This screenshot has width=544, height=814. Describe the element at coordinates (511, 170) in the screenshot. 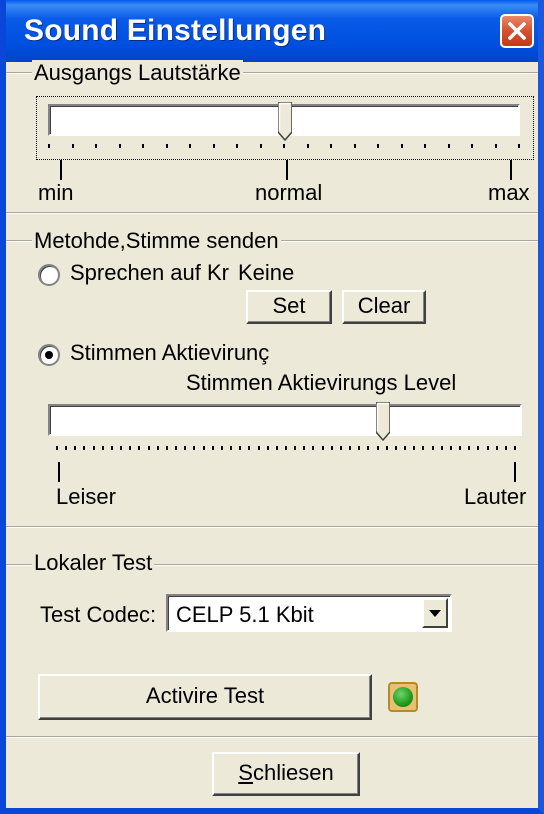

I see `tick-max` at that location.